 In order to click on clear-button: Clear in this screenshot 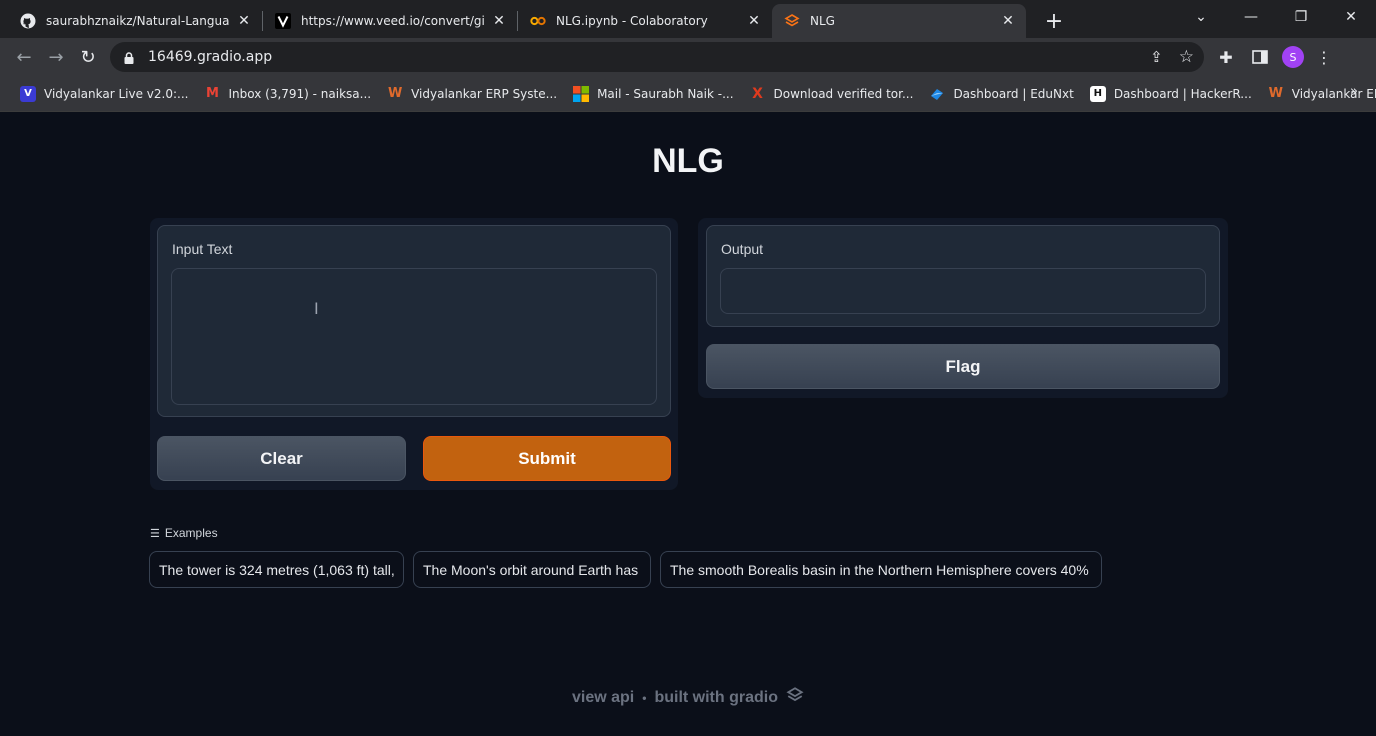, I will do `click(281, 458)`.